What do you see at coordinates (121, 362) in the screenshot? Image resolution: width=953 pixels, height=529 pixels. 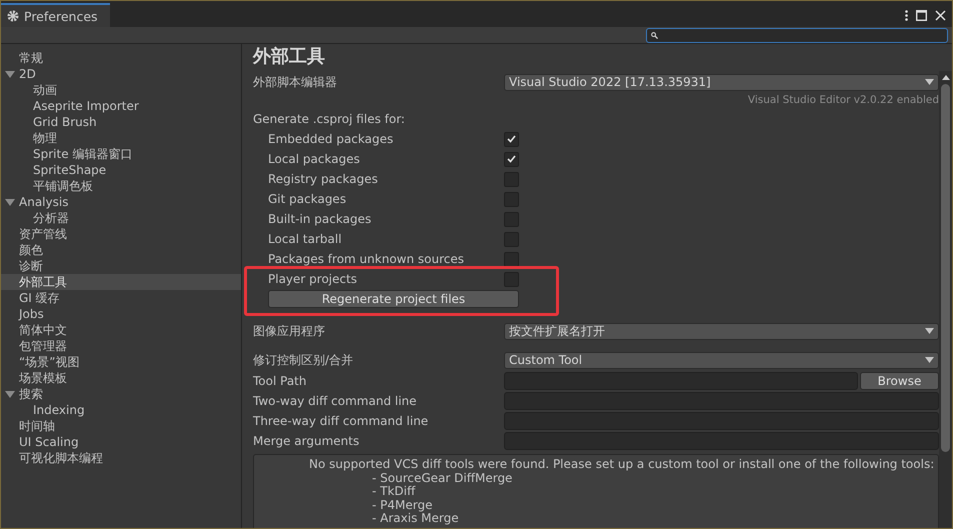 I see `sidebar-item: “场景”视图` at bounding box center [121, 362].